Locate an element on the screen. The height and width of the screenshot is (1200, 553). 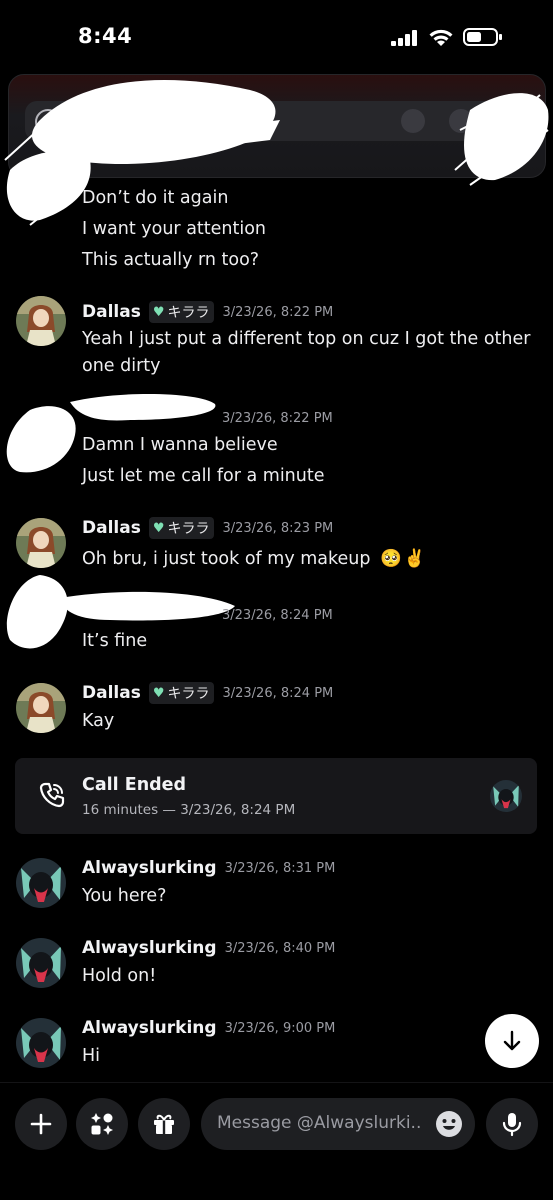
message-group: Alwayslurking 3/23/26, 9:00 PM Hi is located at coordinates (276, 1044).